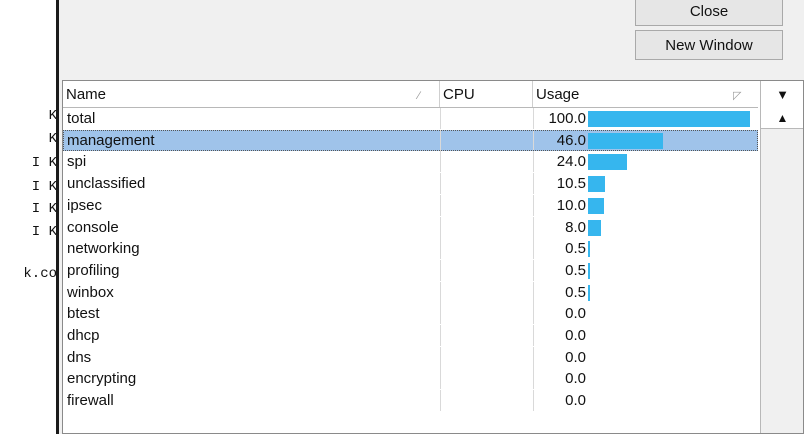  Describe the element at coordinates (575, 227) in the screenshot. I see `row-usage-value: 8.0` at that location.